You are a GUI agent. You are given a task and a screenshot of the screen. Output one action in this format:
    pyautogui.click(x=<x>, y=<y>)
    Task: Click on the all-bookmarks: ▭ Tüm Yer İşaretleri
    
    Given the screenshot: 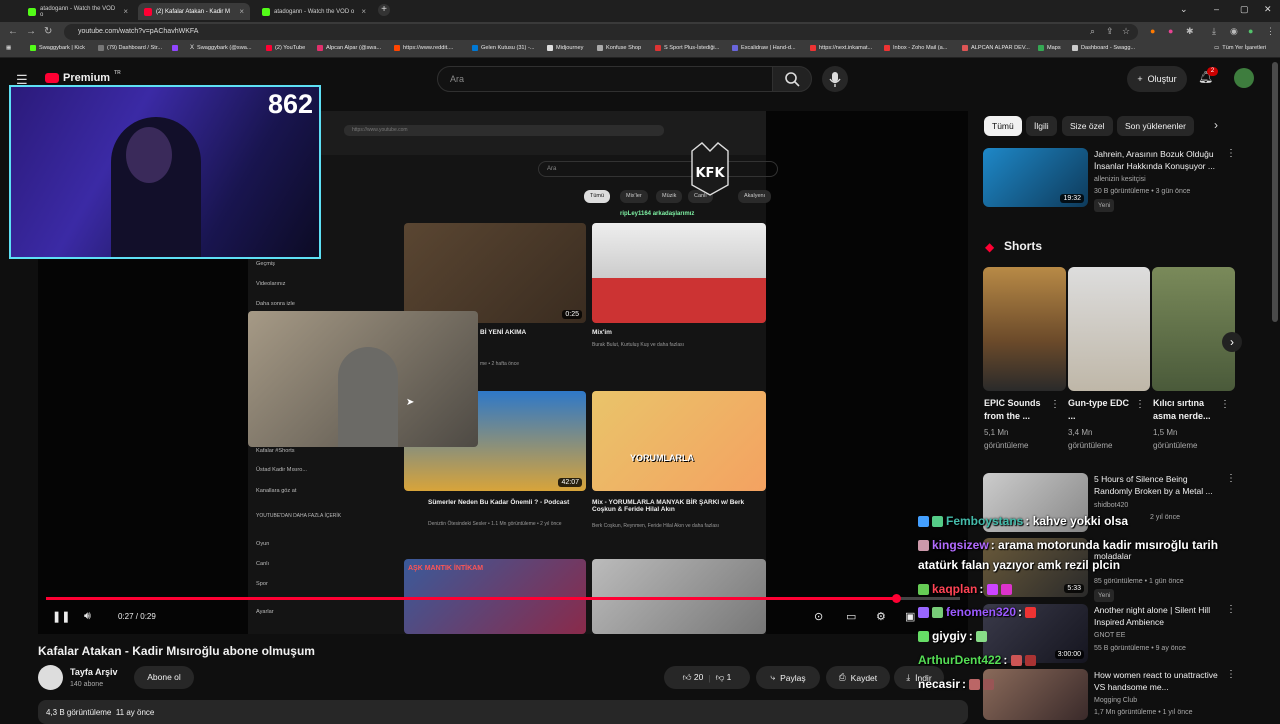 What is the action you would take?
    pyautogui.click(x=1240, y=48)
    